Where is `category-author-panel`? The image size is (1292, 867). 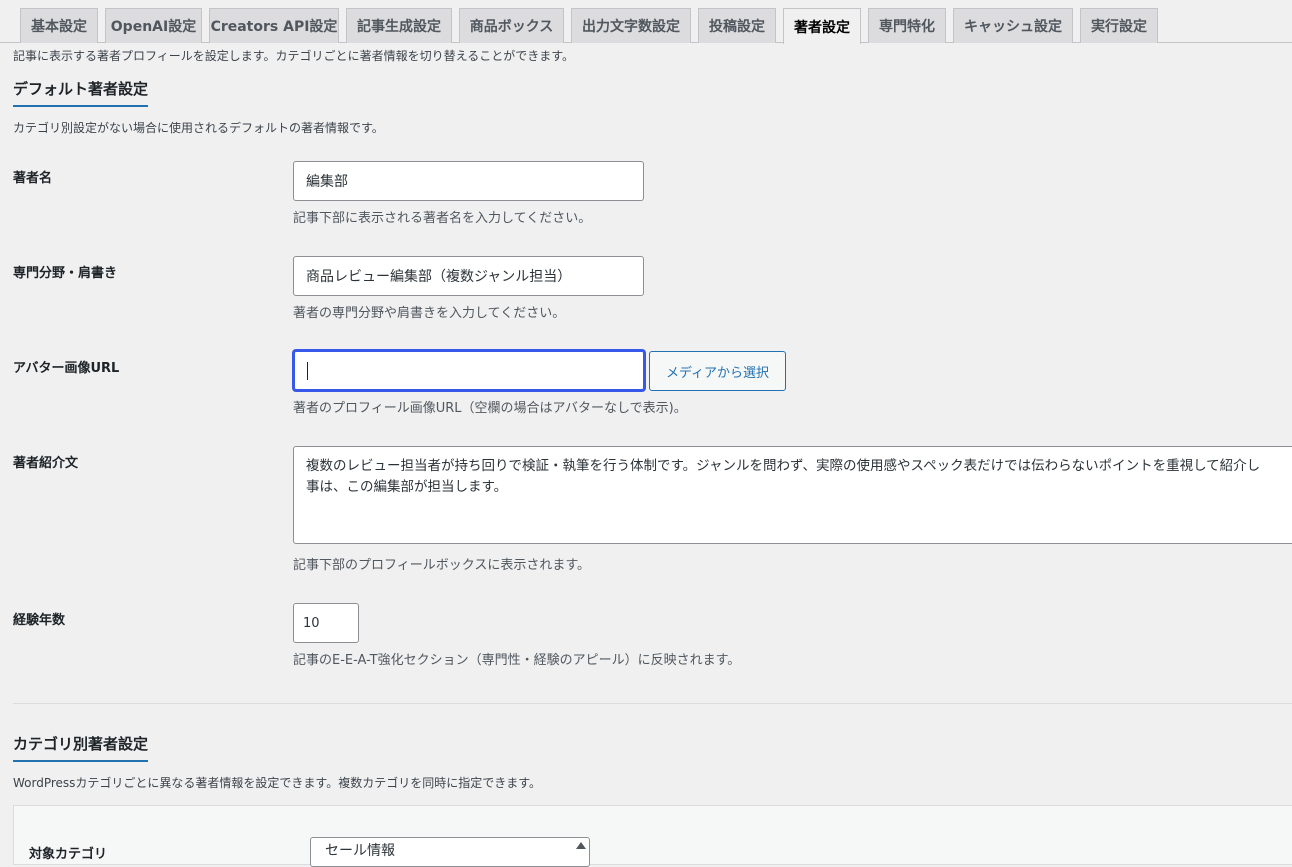 category-author-panel is located at coordinates (652, 835).